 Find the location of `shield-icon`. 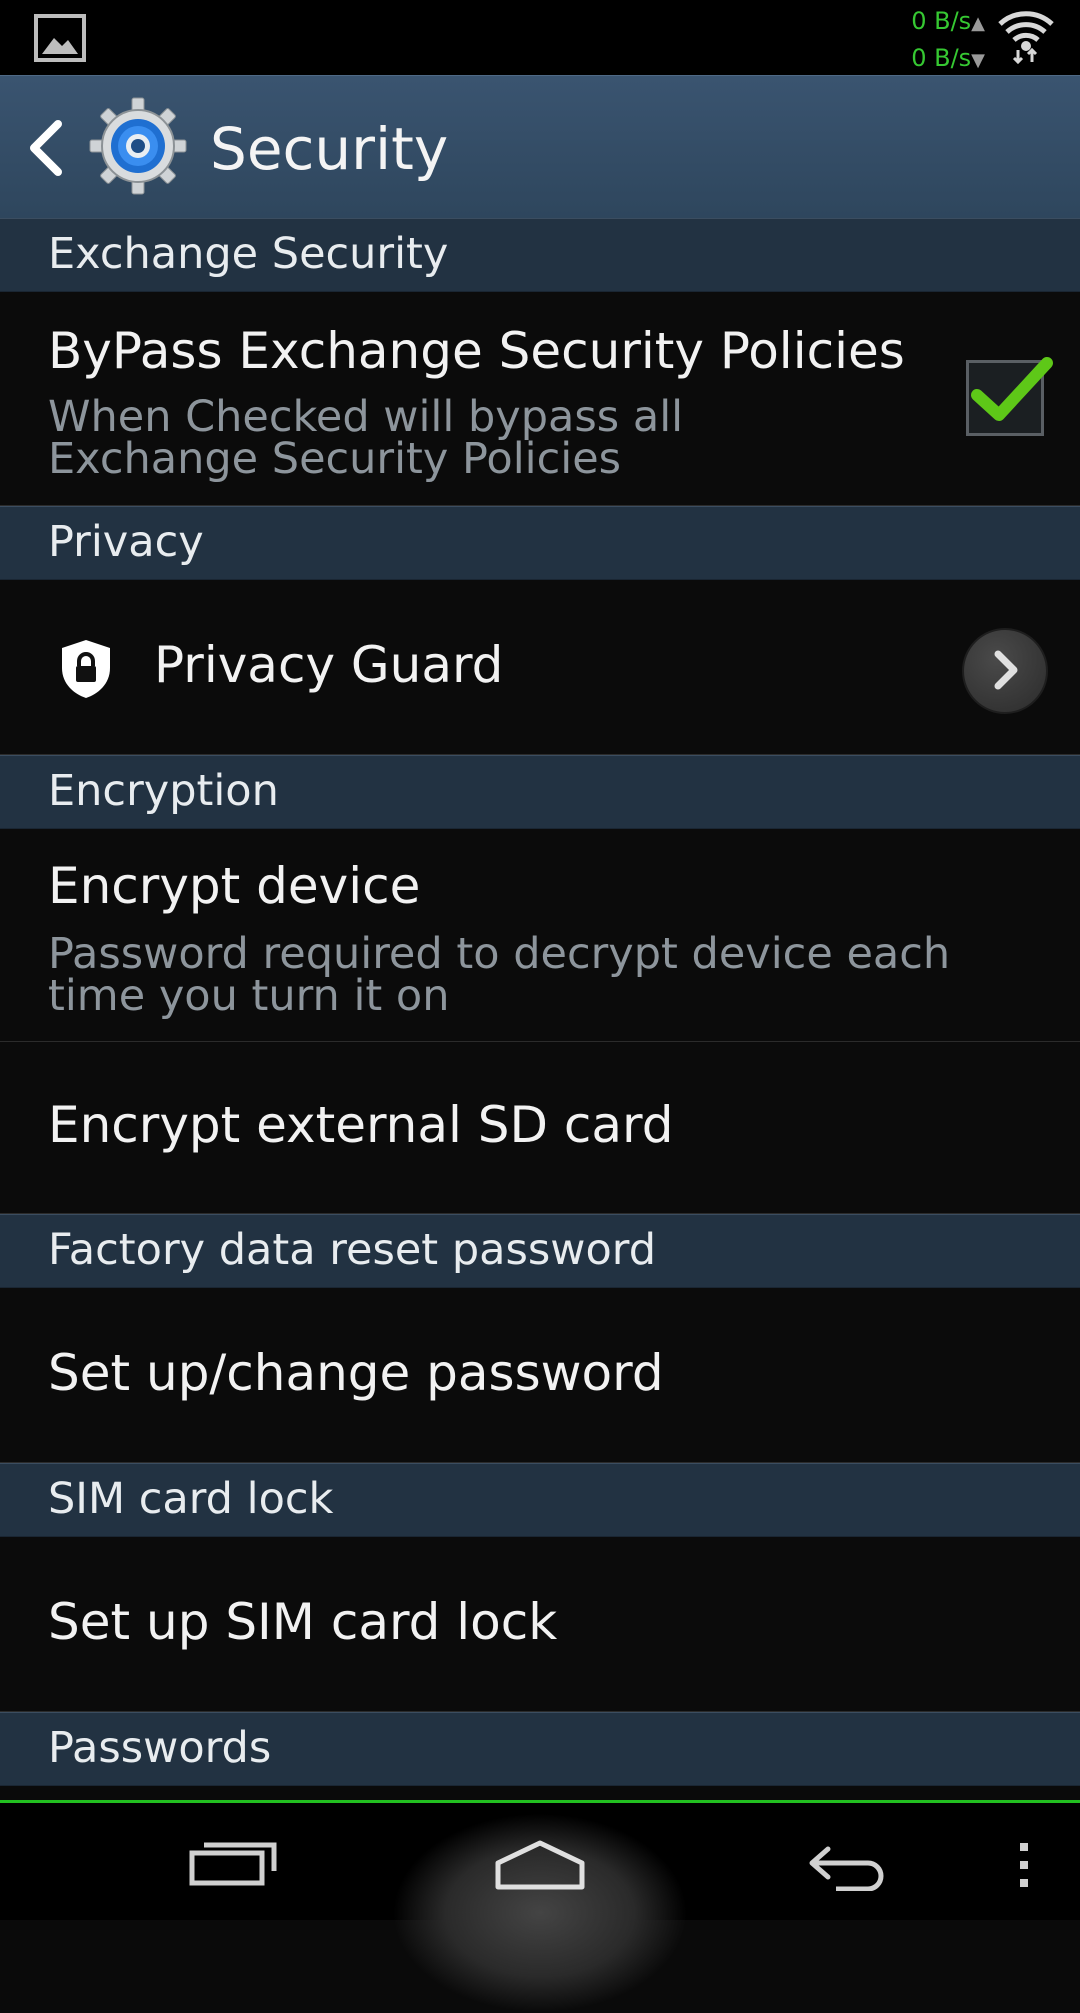

shield-icon is located at coordinates (86, 669).